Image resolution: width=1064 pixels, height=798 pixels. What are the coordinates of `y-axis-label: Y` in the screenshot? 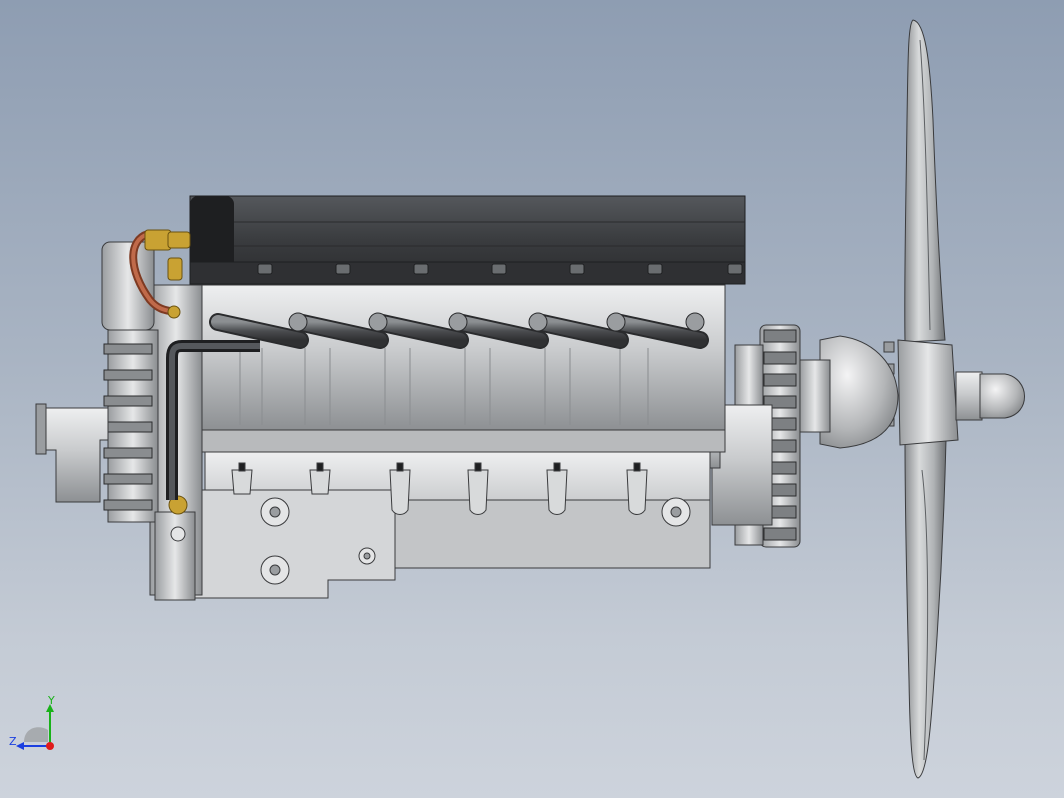 It's located at (51, 701).